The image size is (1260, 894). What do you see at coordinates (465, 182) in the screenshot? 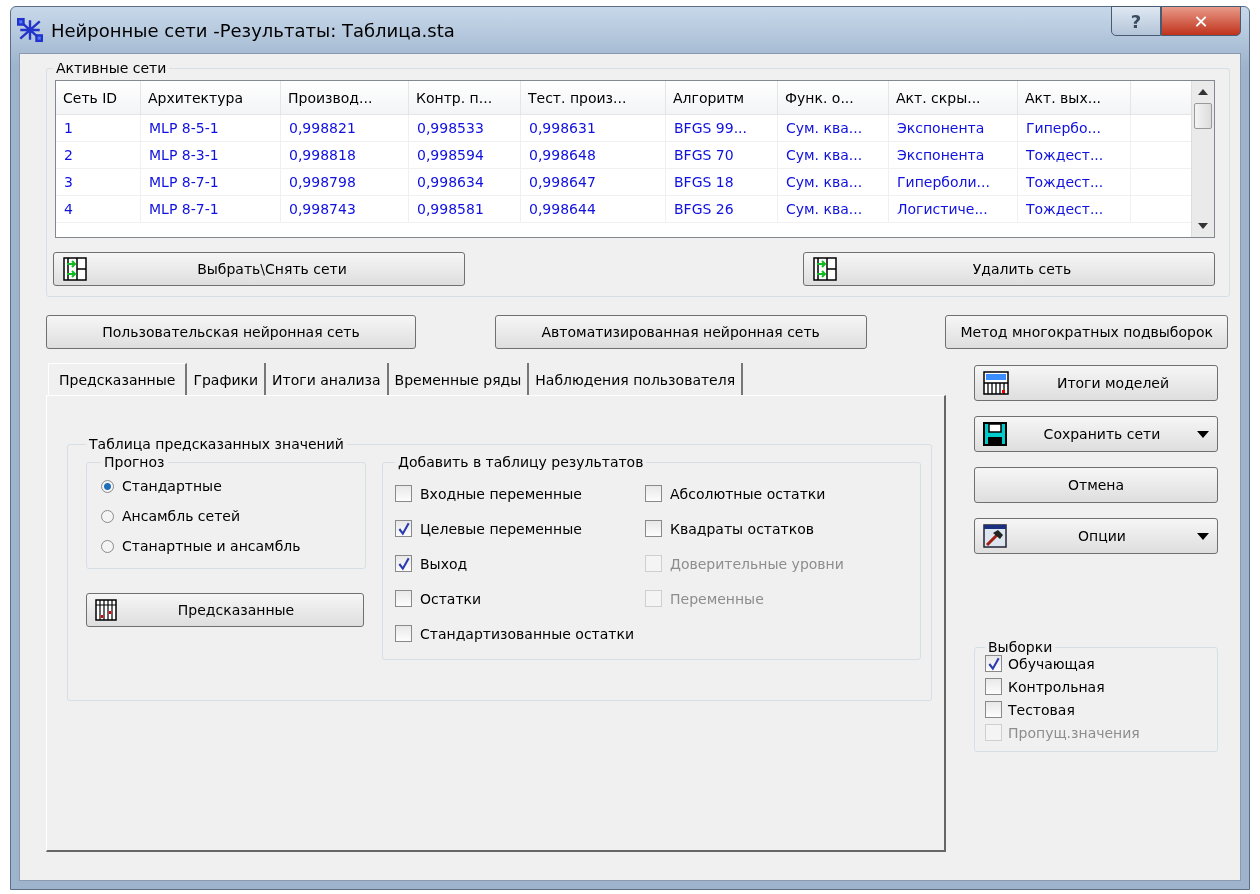
I see `table-cell: 0,998634` at bounding box center [465, 182].